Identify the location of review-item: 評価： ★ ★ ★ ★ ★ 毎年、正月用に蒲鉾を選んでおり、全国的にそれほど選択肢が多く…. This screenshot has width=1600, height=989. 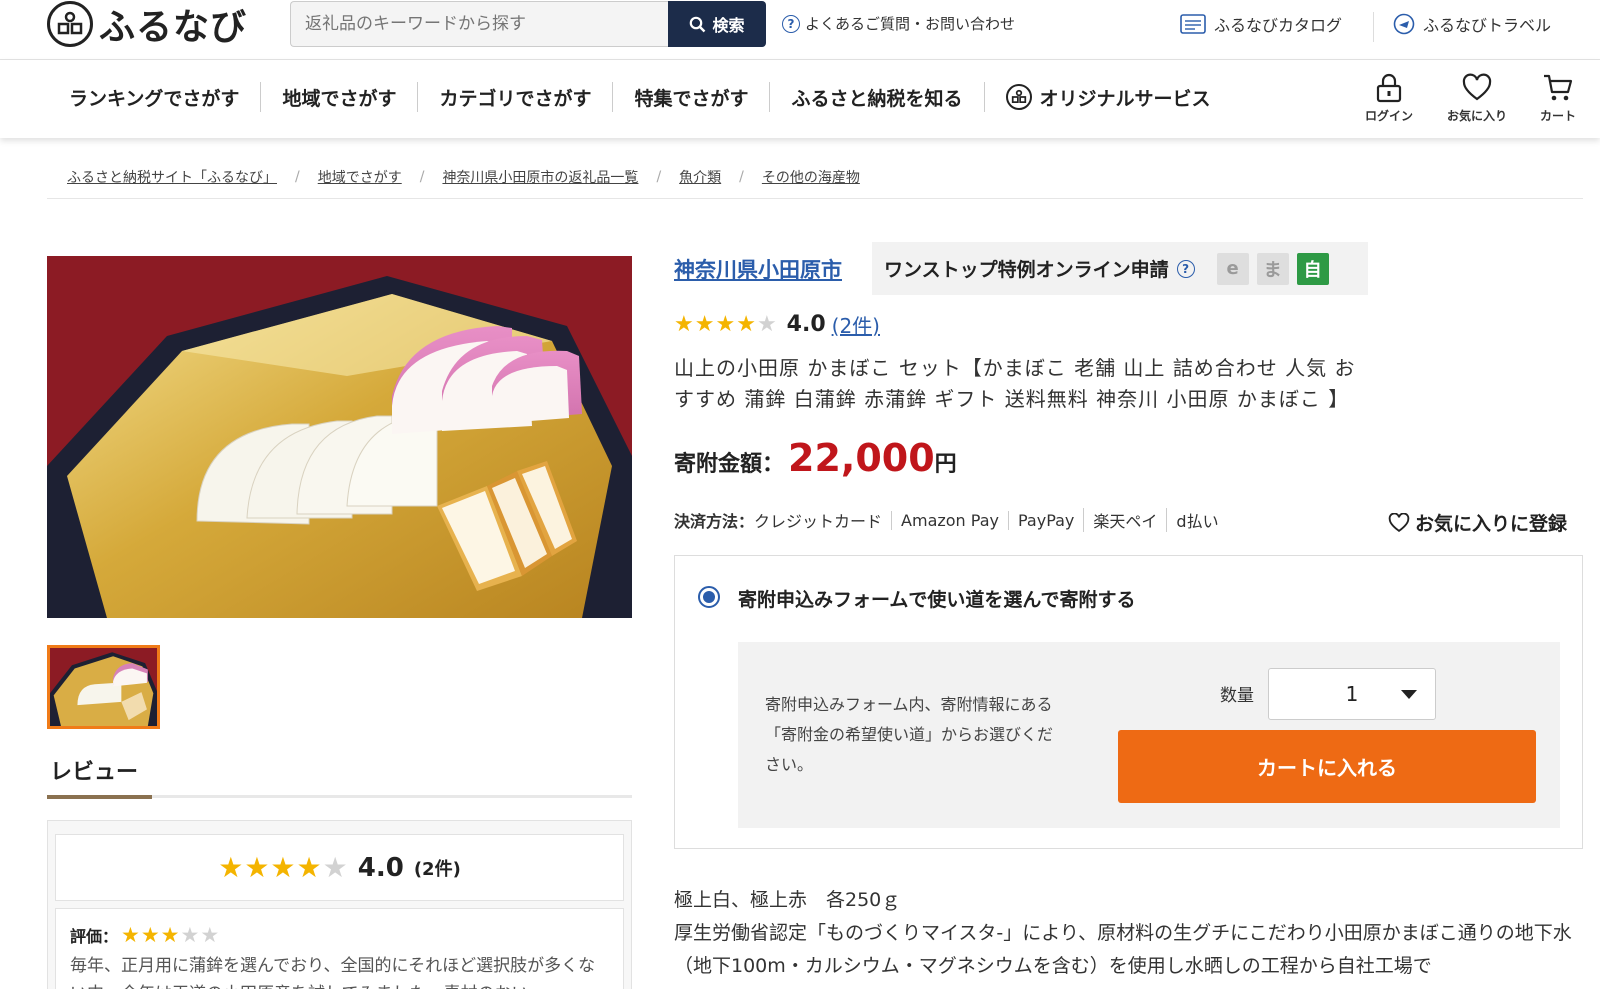
(339, 948).